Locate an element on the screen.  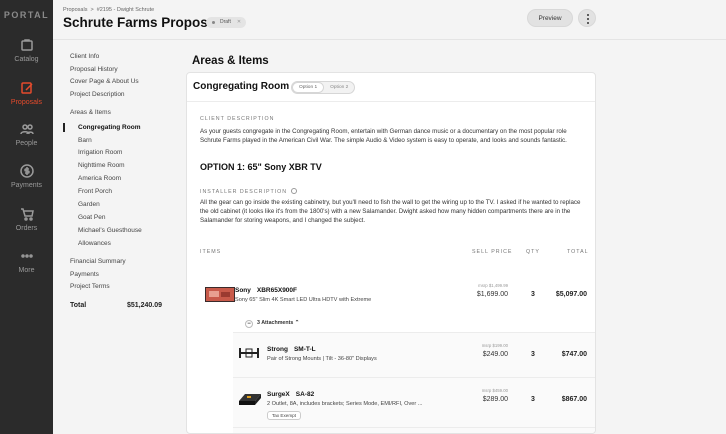
attachment-msrp: msrp $459.00 is located at coordinates (494, 390).